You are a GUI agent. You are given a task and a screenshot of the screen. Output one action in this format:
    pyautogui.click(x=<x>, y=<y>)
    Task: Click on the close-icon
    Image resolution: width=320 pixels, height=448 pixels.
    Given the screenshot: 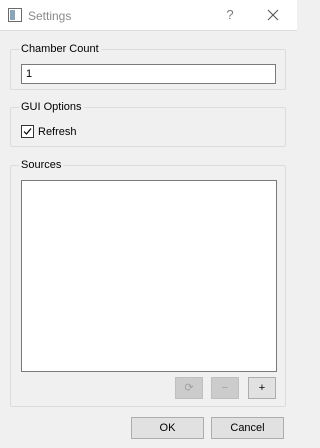 What is the action you would take?
    pyautogui.click(x=273, y=15)
    